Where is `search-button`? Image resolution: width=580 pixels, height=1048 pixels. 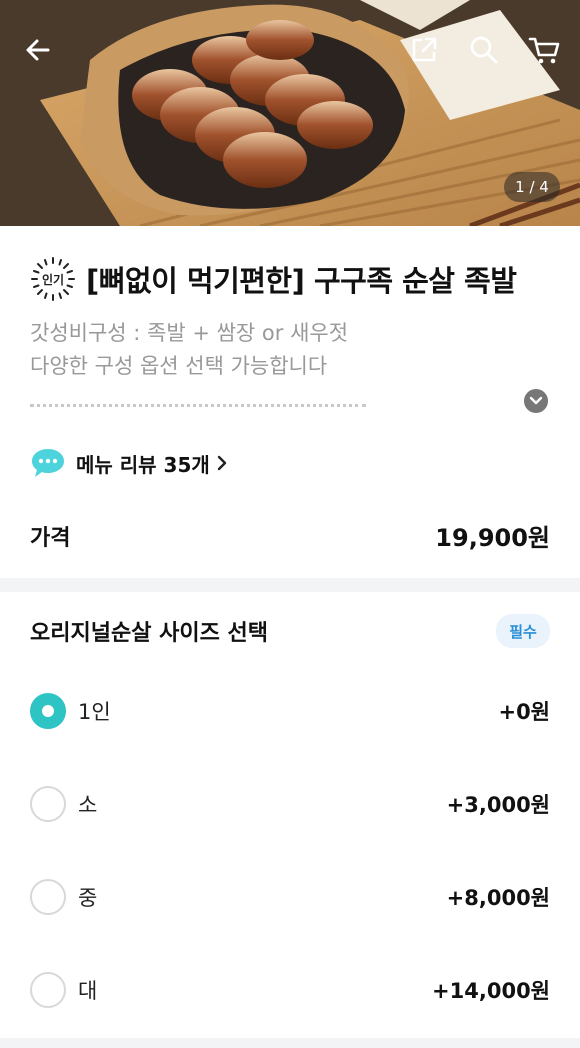
search-button is located at coordinates (484, 50).